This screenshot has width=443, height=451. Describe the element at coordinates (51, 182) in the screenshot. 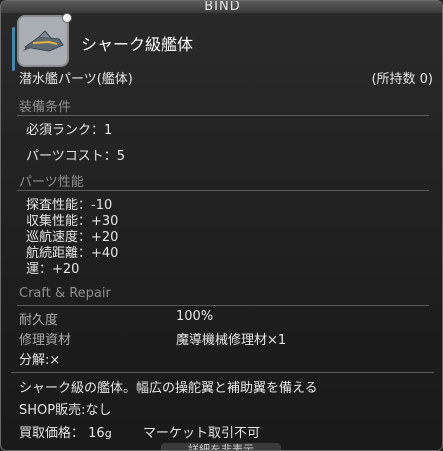

I see `performance-title: パーツ性能` at that location.